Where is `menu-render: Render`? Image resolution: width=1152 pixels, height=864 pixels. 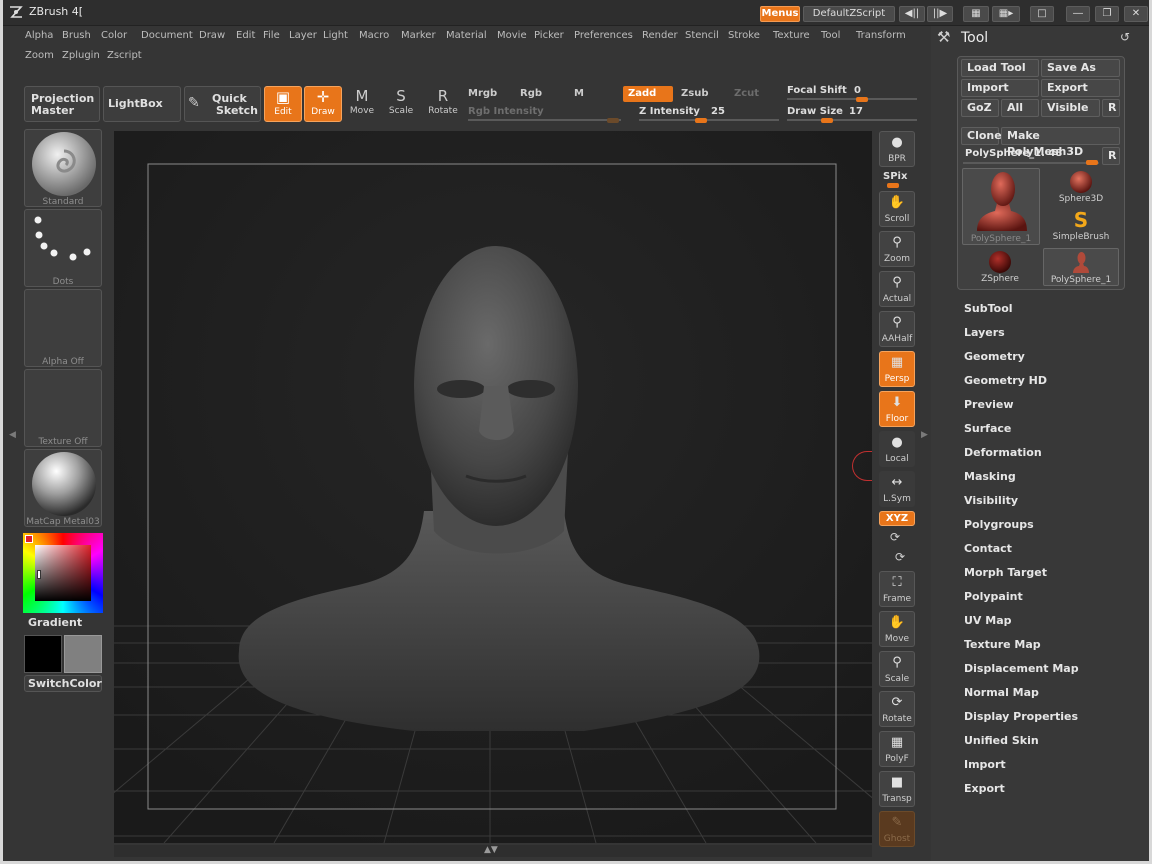
menu-render: Render is located at coordinates (660, 35).